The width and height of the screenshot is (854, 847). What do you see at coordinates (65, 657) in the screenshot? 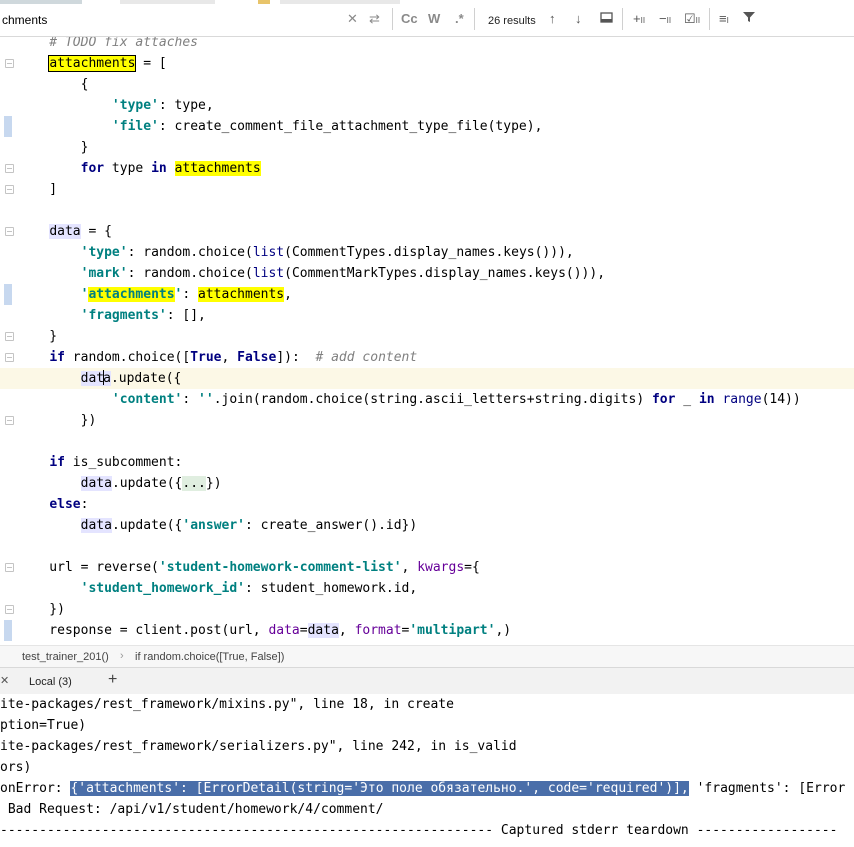
I see `breadcrumb-item-function: test_trainer_201()` at bounding box center [65, 657].